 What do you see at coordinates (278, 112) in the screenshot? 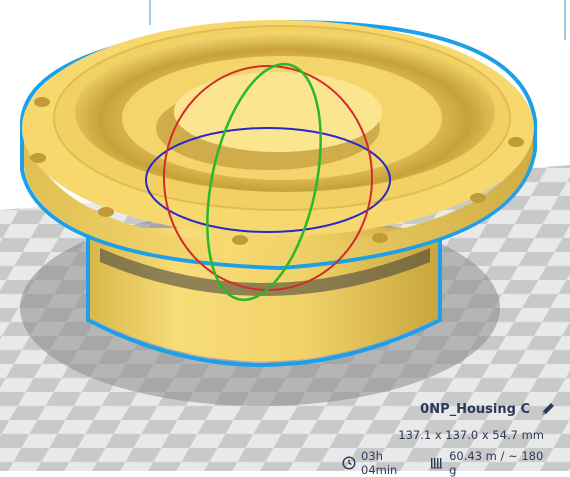
I see `model-center-dome` at bounding box center [278, 112].